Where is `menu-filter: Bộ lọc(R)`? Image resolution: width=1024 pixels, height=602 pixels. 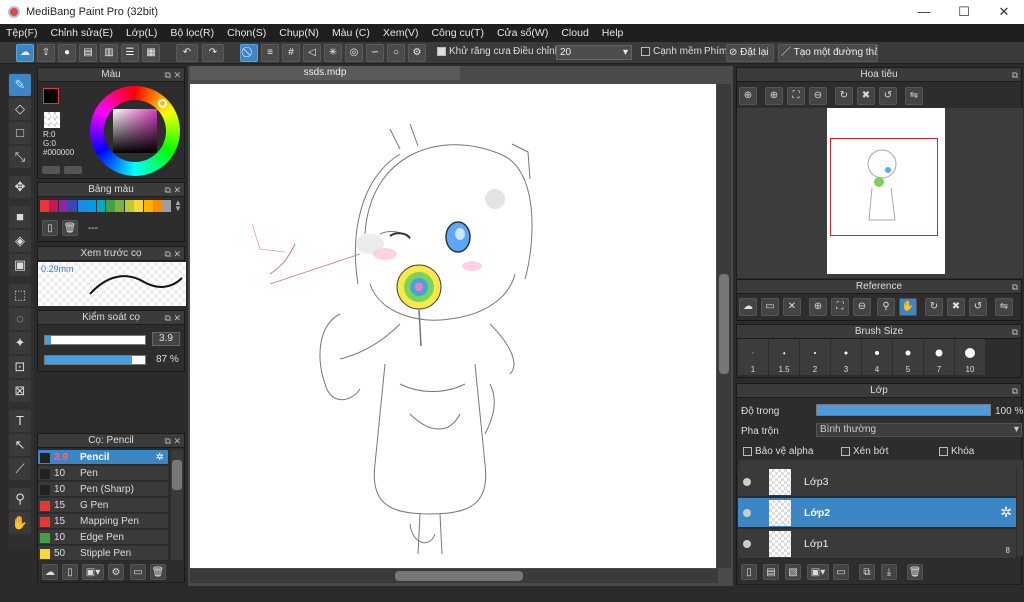
menu-filter: Bộ lọc(R) is located at coordinates (192, 33).